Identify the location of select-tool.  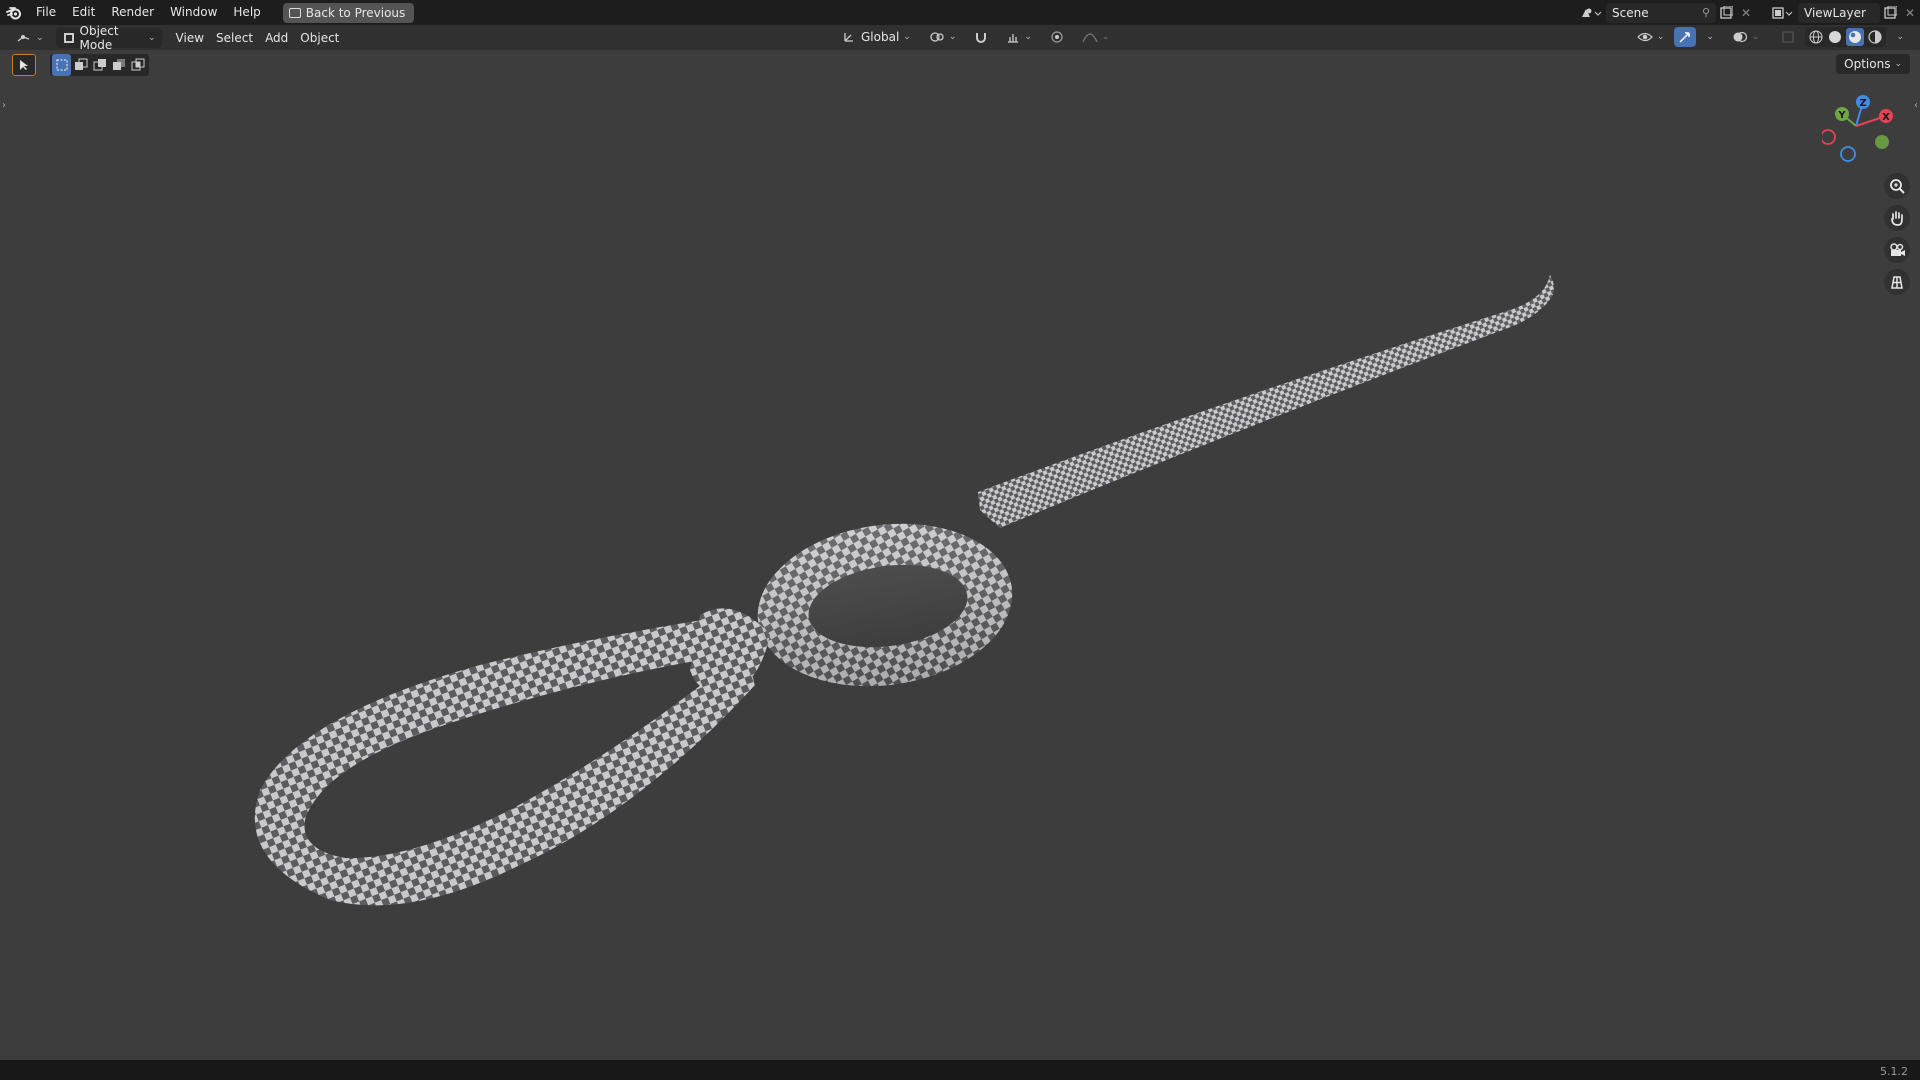
(24, 65).